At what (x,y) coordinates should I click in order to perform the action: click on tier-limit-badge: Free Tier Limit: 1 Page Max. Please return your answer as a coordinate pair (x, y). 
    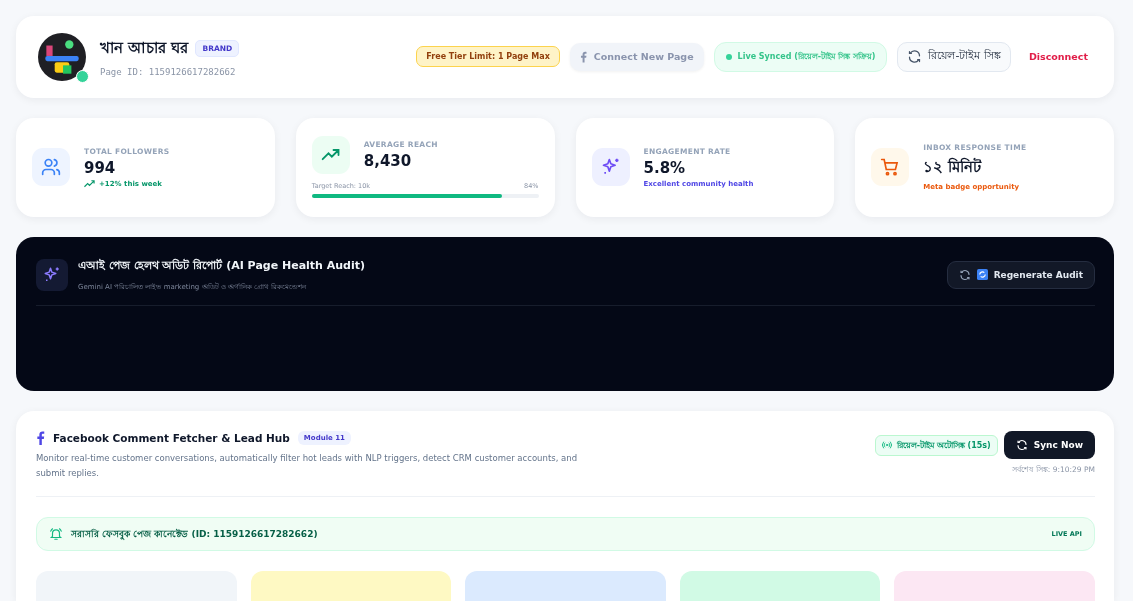
    Looking at the image, I should click on (488, 57).